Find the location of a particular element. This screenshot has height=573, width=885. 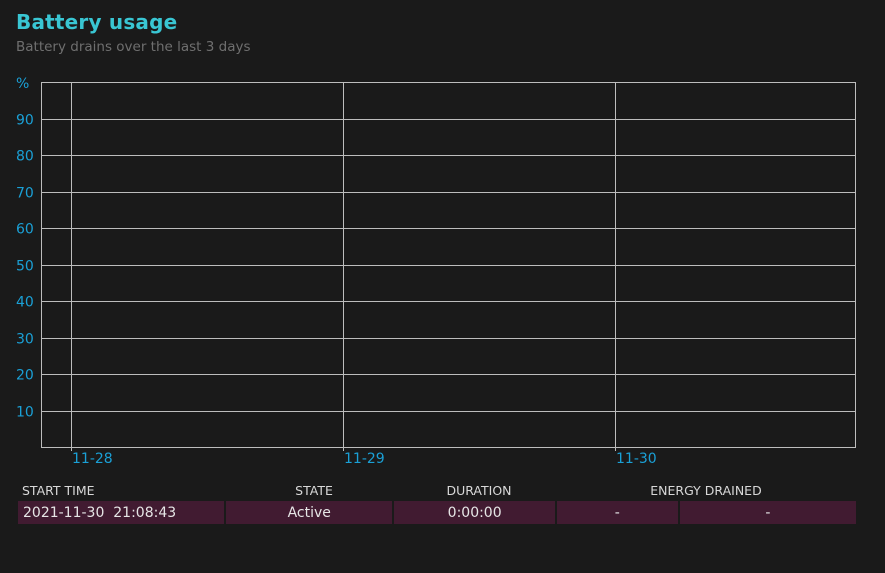

y-tick-label: 30 is located at coordinates (25, 340).